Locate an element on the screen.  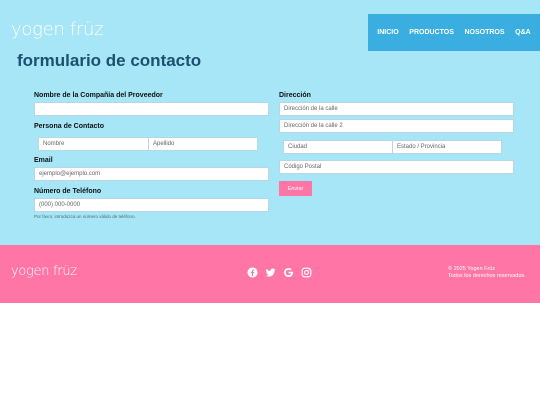
email-field: ejemplo@ejemplo.com is located at coordinates (151, 174).